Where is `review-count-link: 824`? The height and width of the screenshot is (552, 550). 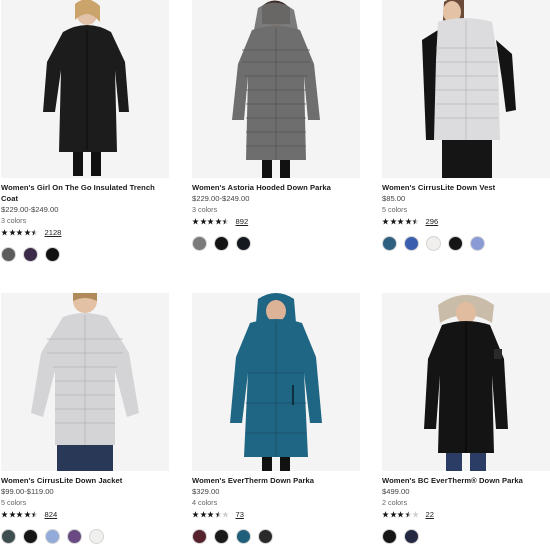 review-count-link: 824 is located at coordinates (51, 514).